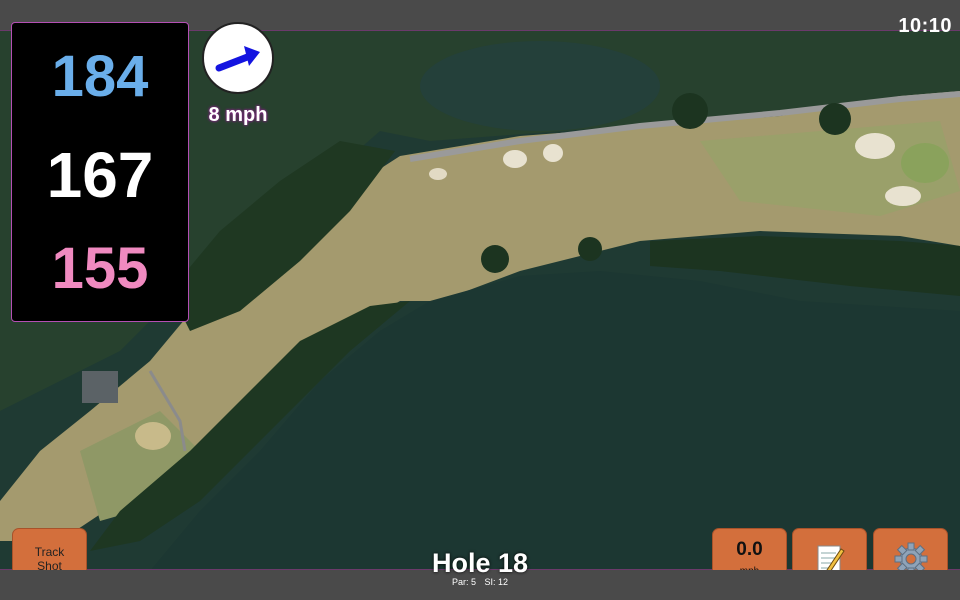  Describe the element at coordinates (480, 563) in the screenshot. I see `hole-title: Hole 18` at that location.